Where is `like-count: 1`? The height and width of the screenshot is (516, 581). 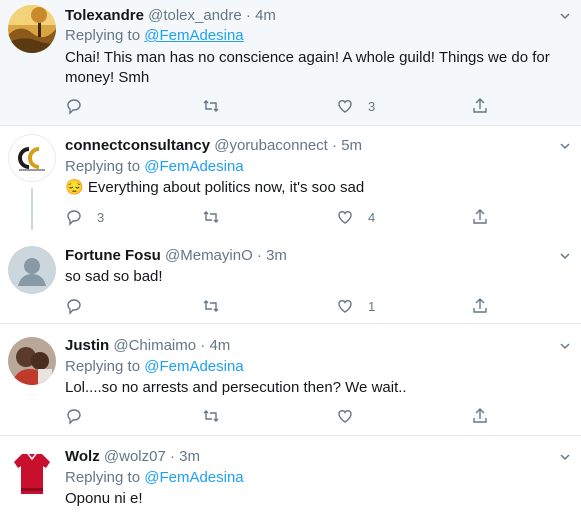 like-count: 1 is located at coordinates (372, 306).